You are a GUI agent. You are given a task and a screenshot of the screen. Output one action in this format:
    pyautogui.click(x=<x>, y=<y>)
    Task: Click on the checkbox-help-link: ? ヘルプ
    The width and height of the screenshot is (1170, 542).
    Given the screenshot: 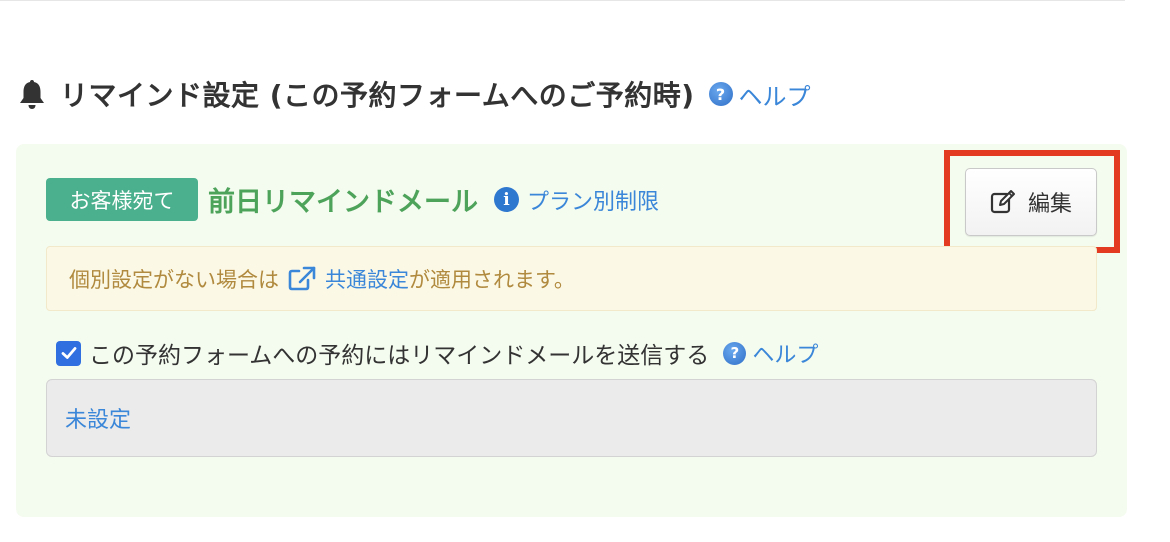 What is the action you would take?
    pyautogui.click(x=770, y=353)
    